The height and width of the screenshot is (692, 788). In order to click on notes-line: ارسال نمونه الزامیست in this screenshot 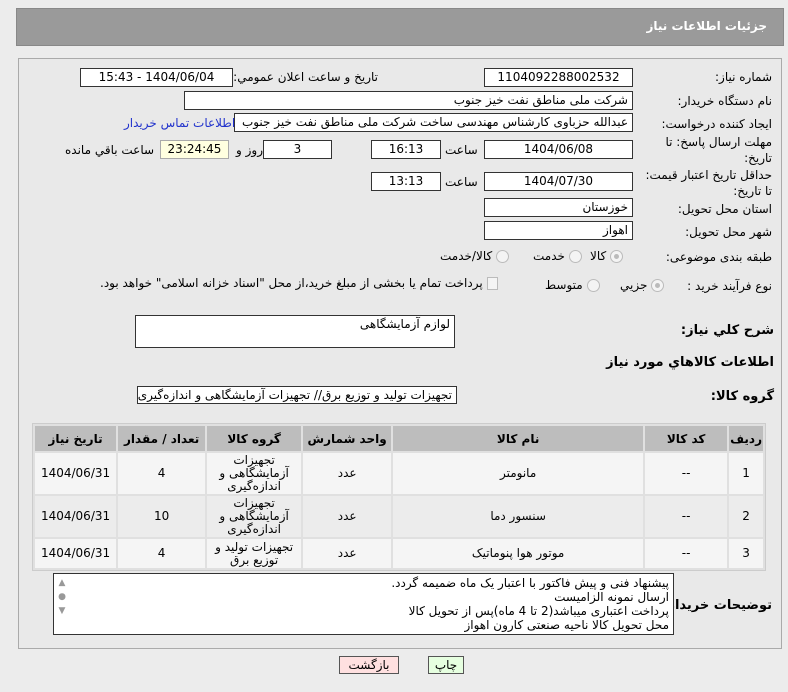, I will do `click(611, 597)`.